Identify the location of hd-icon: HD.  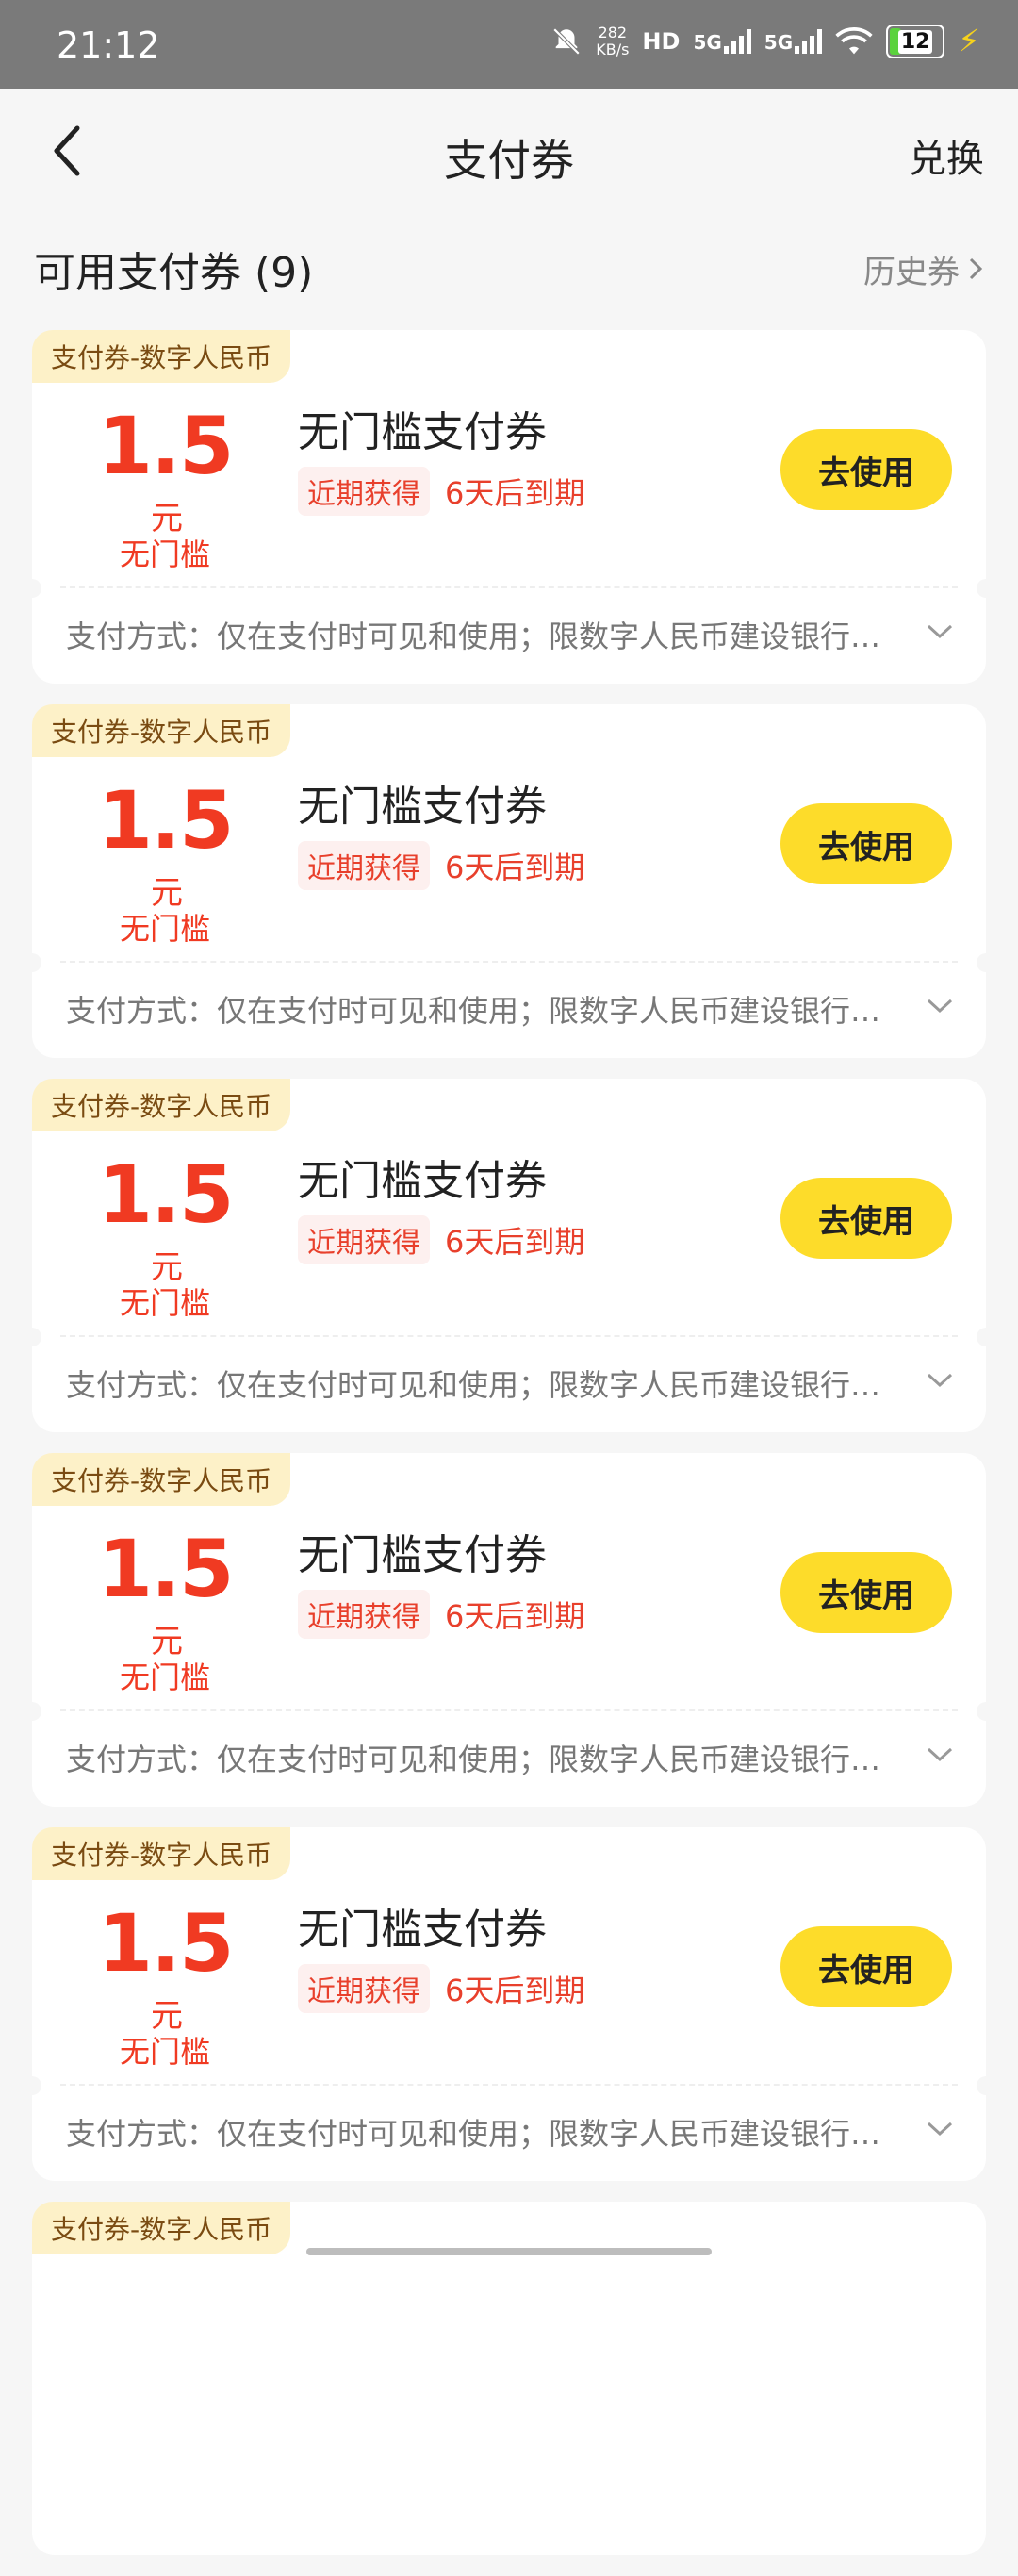
(661, 41).